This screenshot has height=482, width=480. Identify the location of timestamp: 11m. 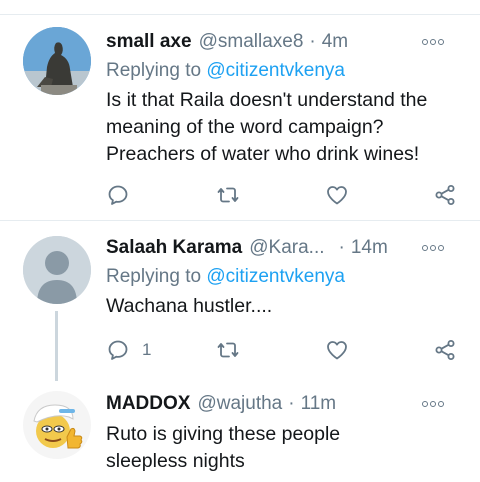
(319, 404).